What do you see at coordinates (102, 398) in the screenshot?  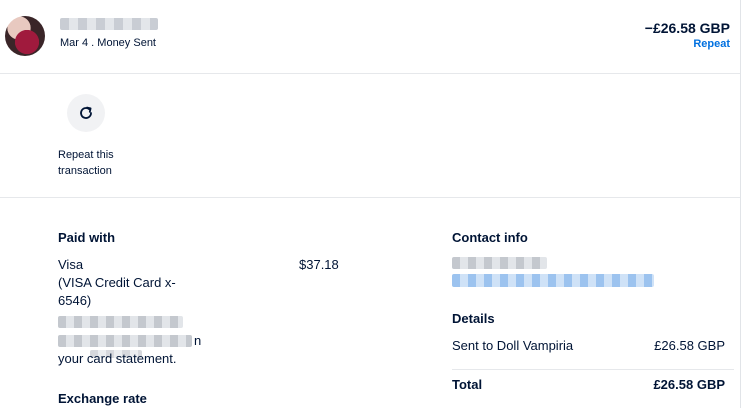 I see `exchange-rate-title: Exchange rate` at bounding box center [102, 398].